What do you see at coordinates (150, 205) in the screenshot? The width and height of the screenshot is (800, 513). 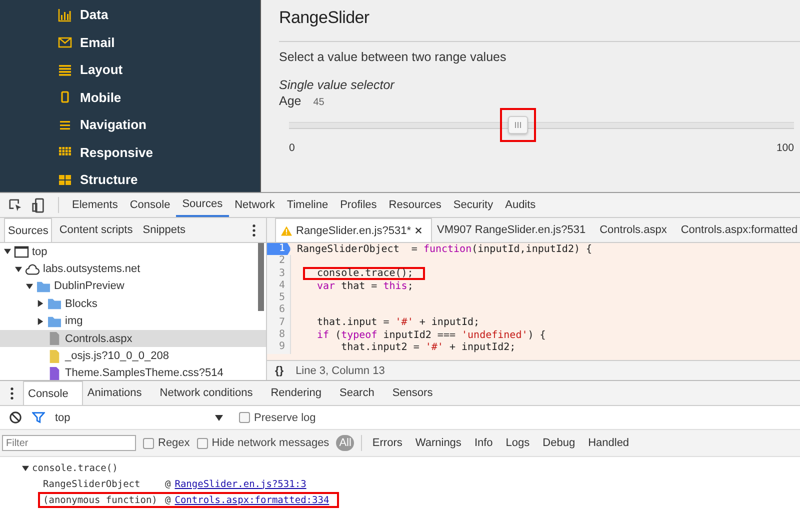 I see `devtools-tab: Console` at bounding box center [150, 205].